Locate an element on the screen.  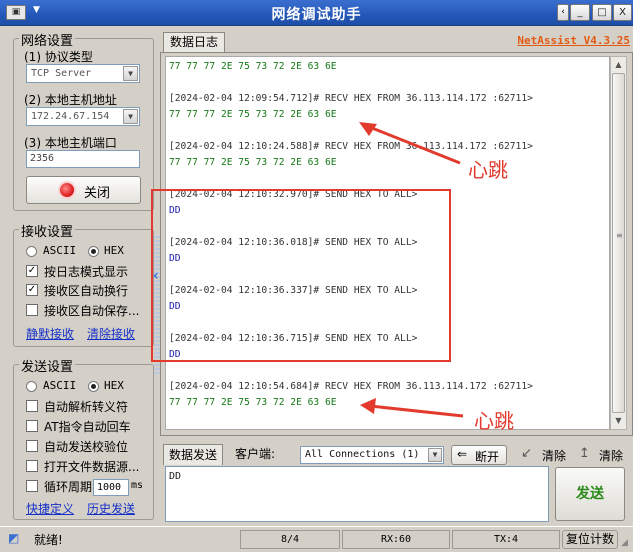
disconnect-label: 断开 is located at coordinates (487, 457).